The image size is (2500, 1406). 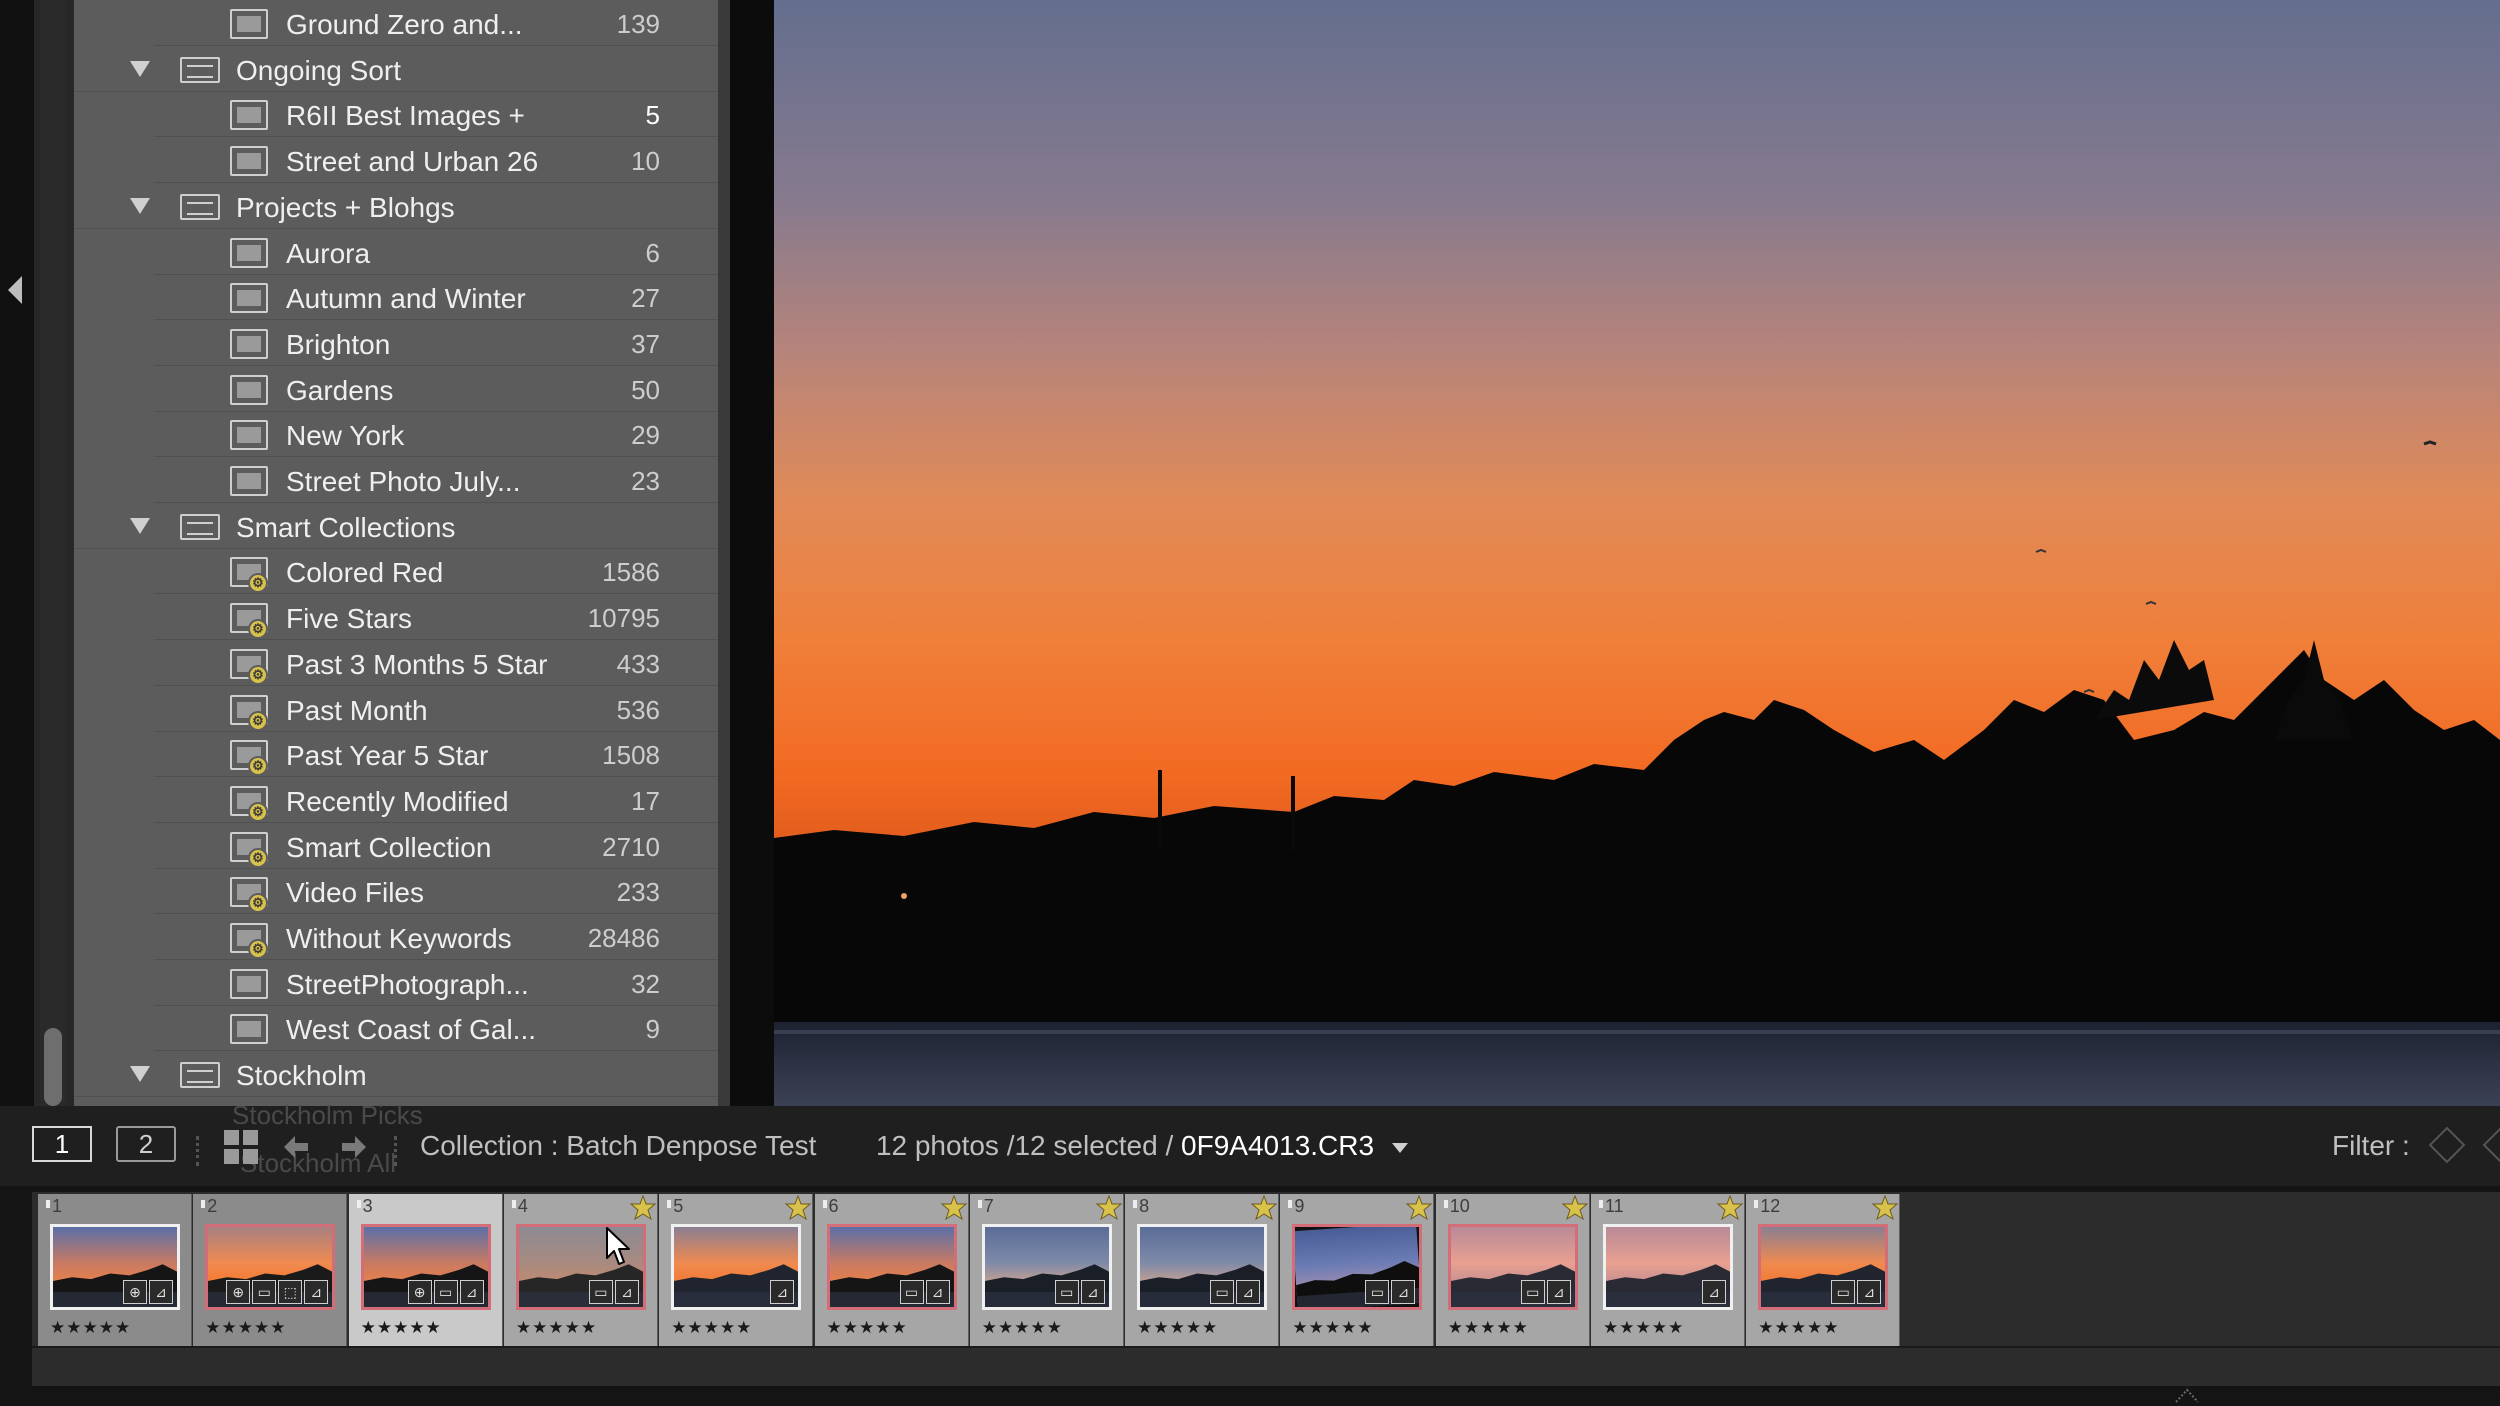 I want to click on collection-set-row: Stockholm, so click(x=396, y=1075).